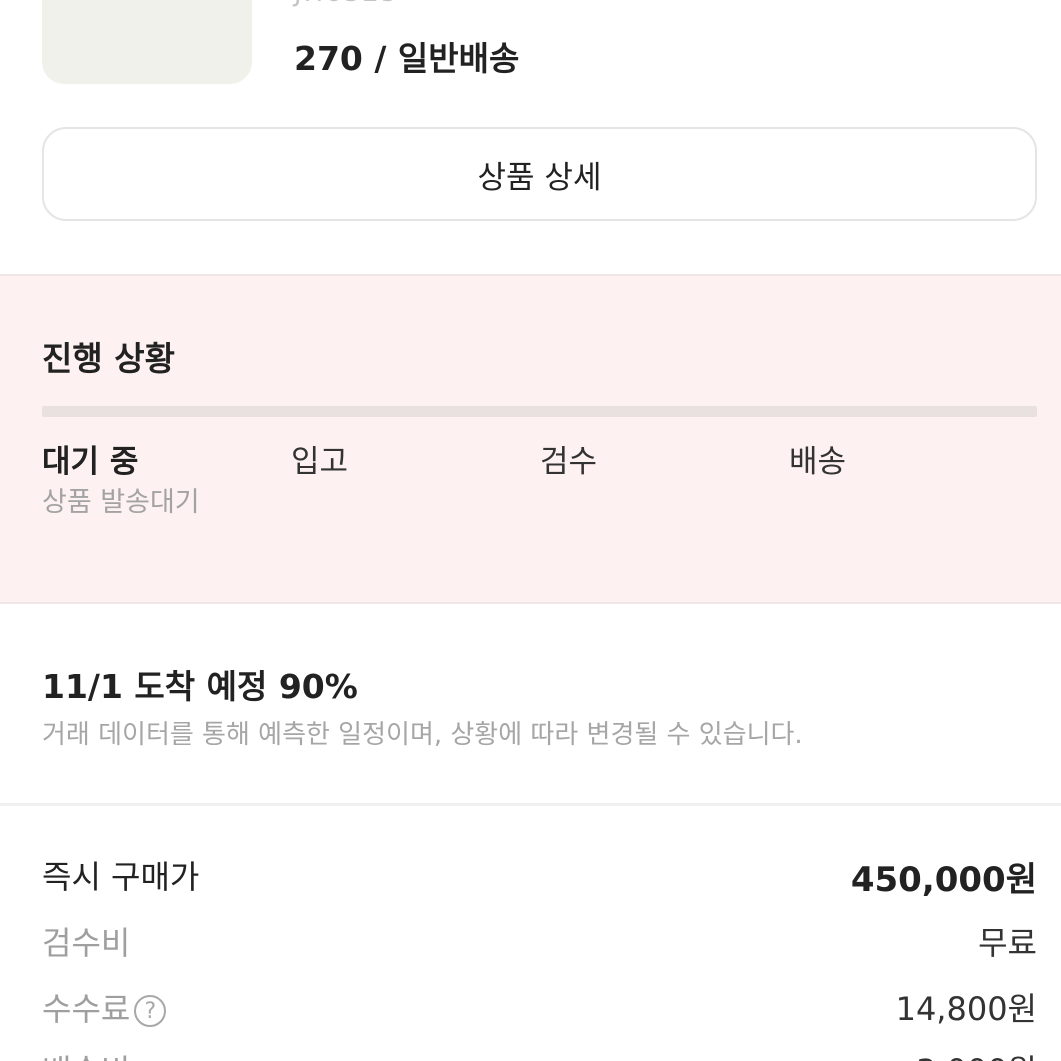 This screenshot has width=1061, height=1061. What do you see at coordinates (320, 462) in the screenshot?
I see `step-warehousing: 입고` at bounding box center [320, 462].